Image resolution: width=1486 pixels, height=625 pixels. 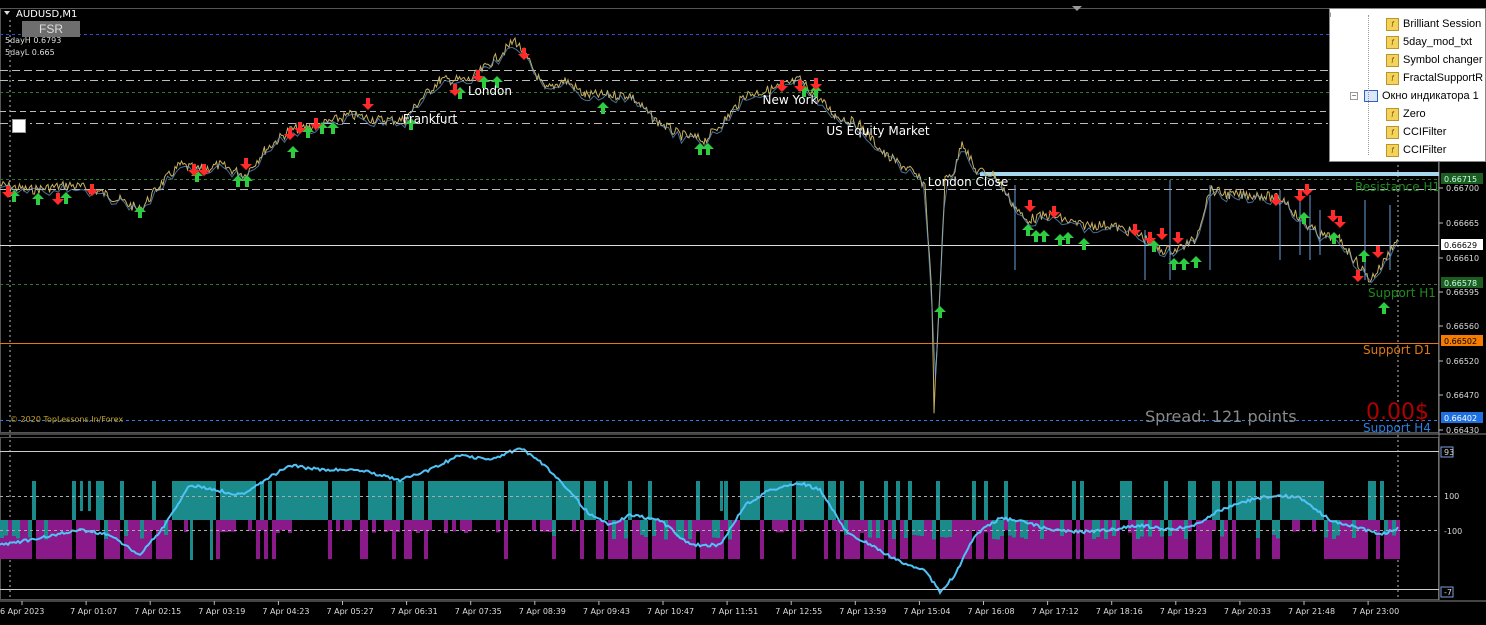 I want to click on navigator-item-label: Brilliant Session L, so click(x=1444, y=24).